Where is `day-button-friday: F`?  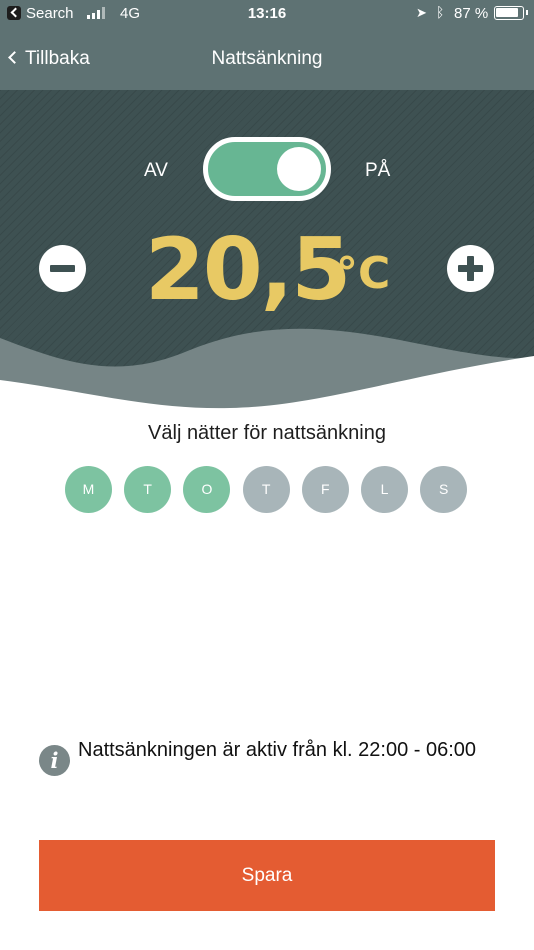
day-button-friday: F is located at coordinates (325, 489).